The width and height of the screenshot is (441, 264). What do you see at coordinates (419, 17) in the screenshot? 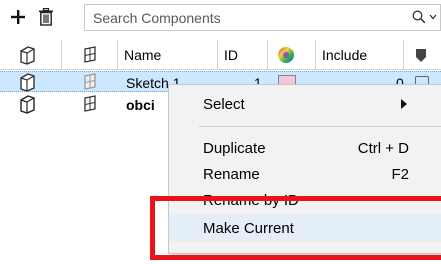
I see `search-icon` at bounding box center [419, 17].